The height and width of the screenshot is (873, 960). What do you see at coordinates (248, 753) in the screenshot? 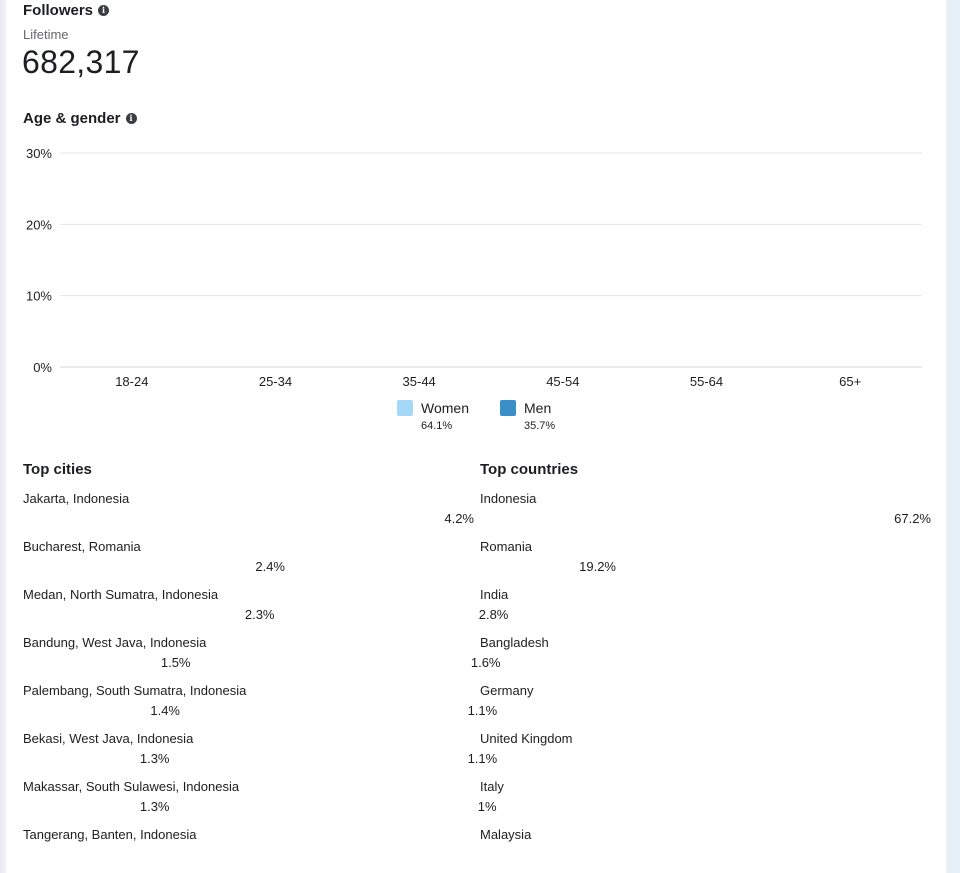
I see `list-item: Bekasi, West Java, Indonesia 1.3%` at bounding box center [248, 753].